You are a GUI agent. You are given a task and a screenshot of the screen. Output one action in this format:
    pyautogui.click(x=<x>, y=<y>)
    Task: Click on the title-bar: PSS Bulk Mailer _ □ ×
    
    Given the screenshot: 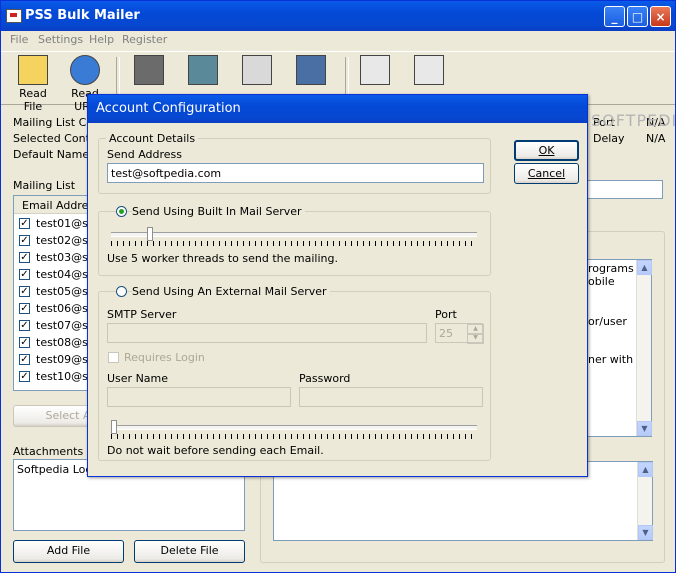 What is the action you would take?
    pyautogui.click(x=338, y=16)
    